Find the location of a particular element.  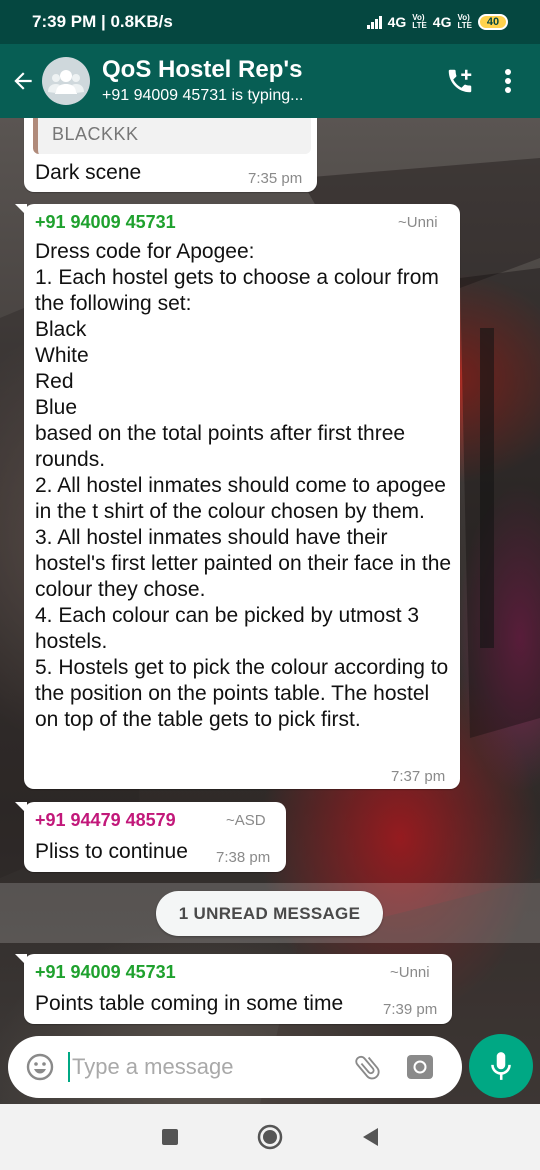

message-text: Dark scene is located at coordinates (88, 172).